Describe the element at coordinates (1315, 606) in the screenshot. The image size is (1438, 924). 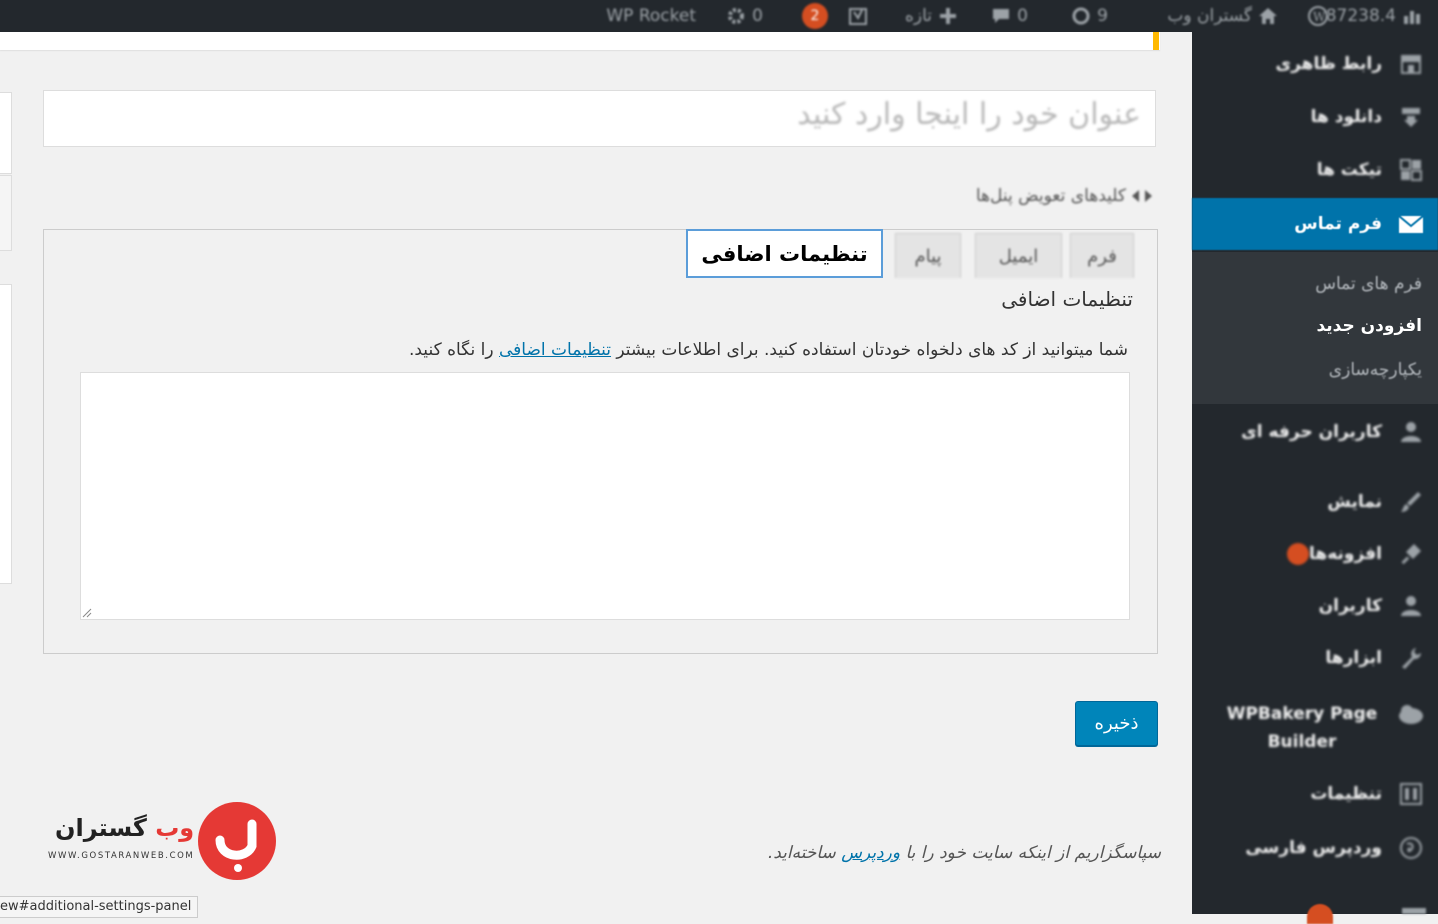
I see `sidebar-item-users: کاربران` at that location.